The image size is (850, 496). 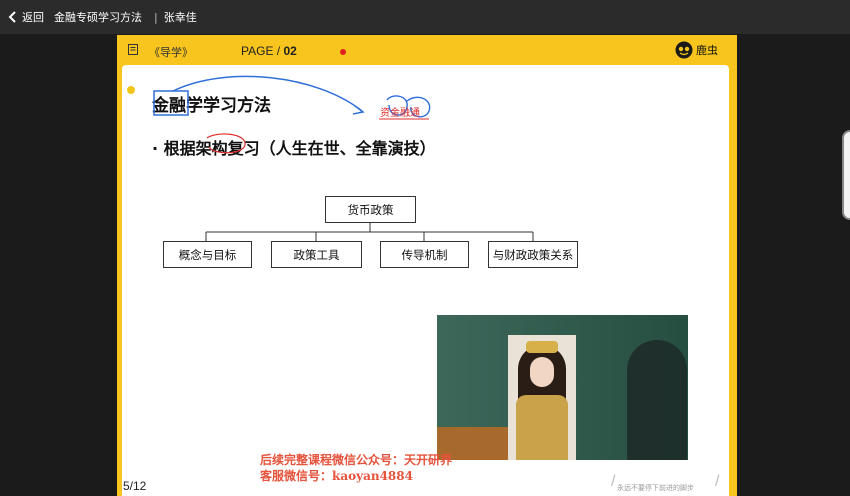 What do you see at coordinates (133, 49) in the screenshot?
I see `book-icon` at bounding box center [133, 49].